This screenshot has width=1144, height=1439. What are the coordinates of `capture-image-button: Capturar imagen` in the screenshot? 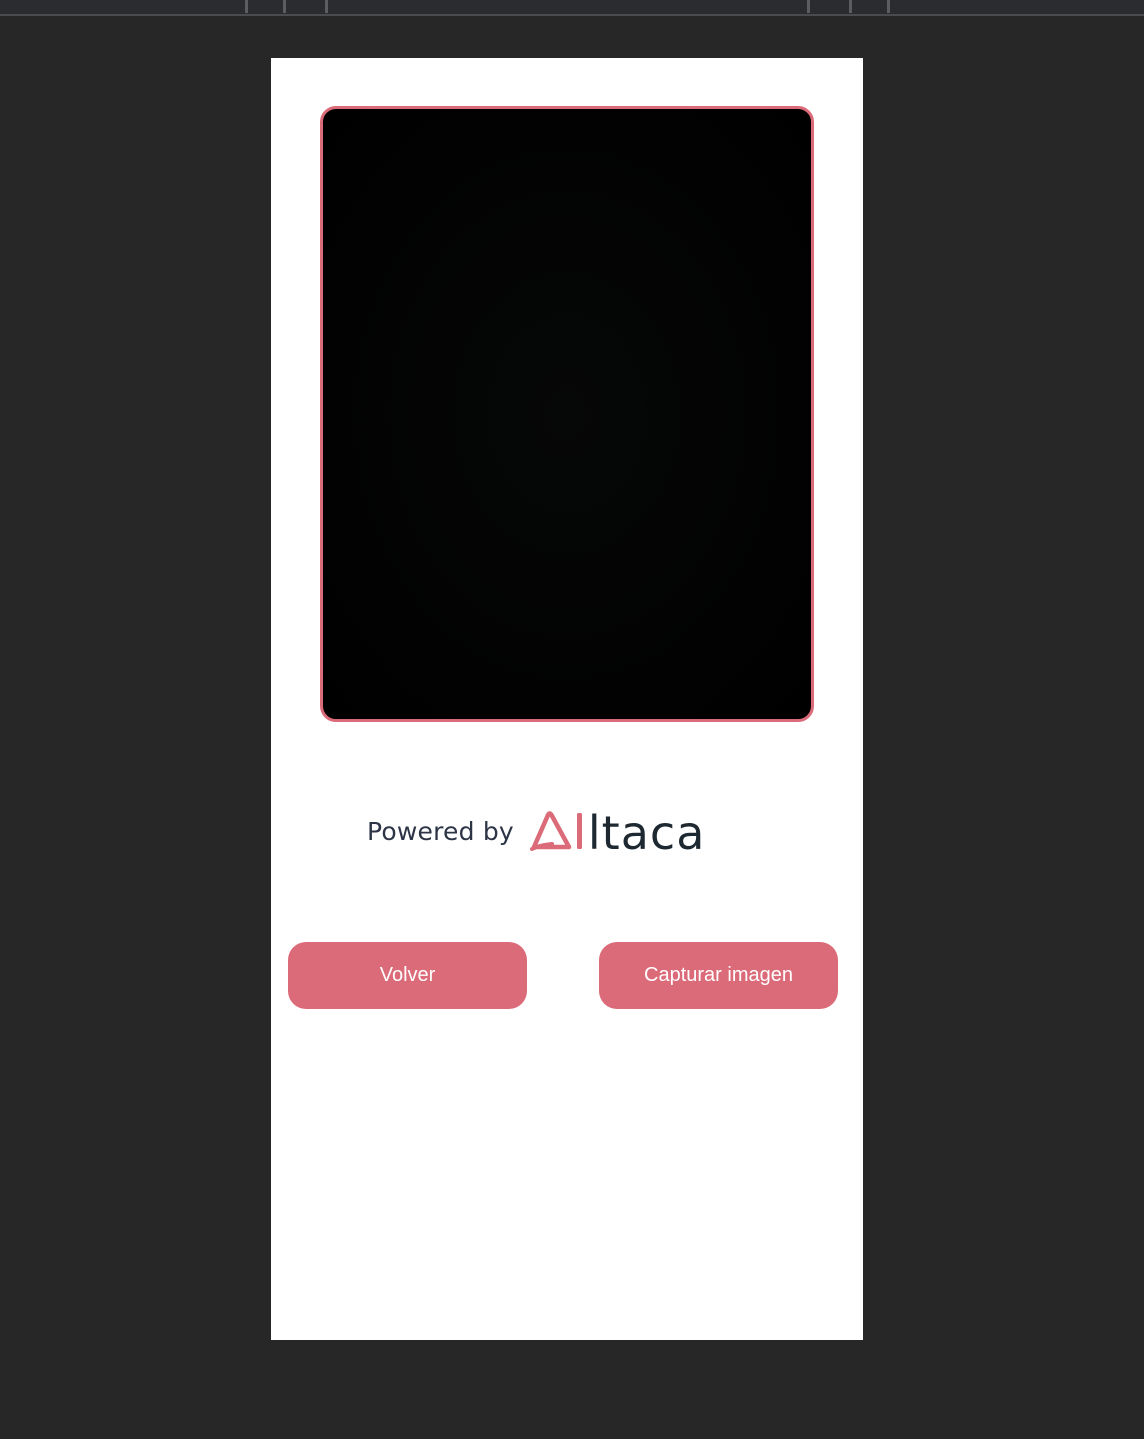 It's located at (718, 975).